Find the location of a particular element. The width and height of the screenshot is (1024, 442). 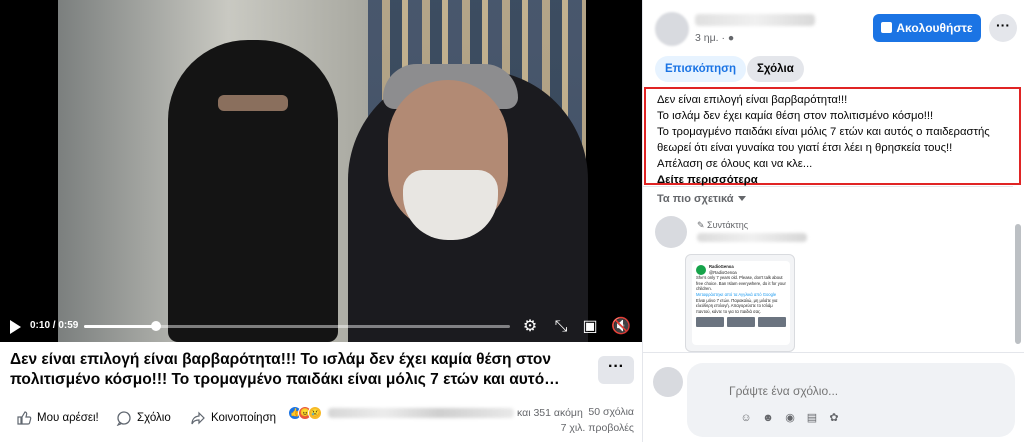

author-badge: ✎ Συντάκτης is located at coordinates (723, 225).